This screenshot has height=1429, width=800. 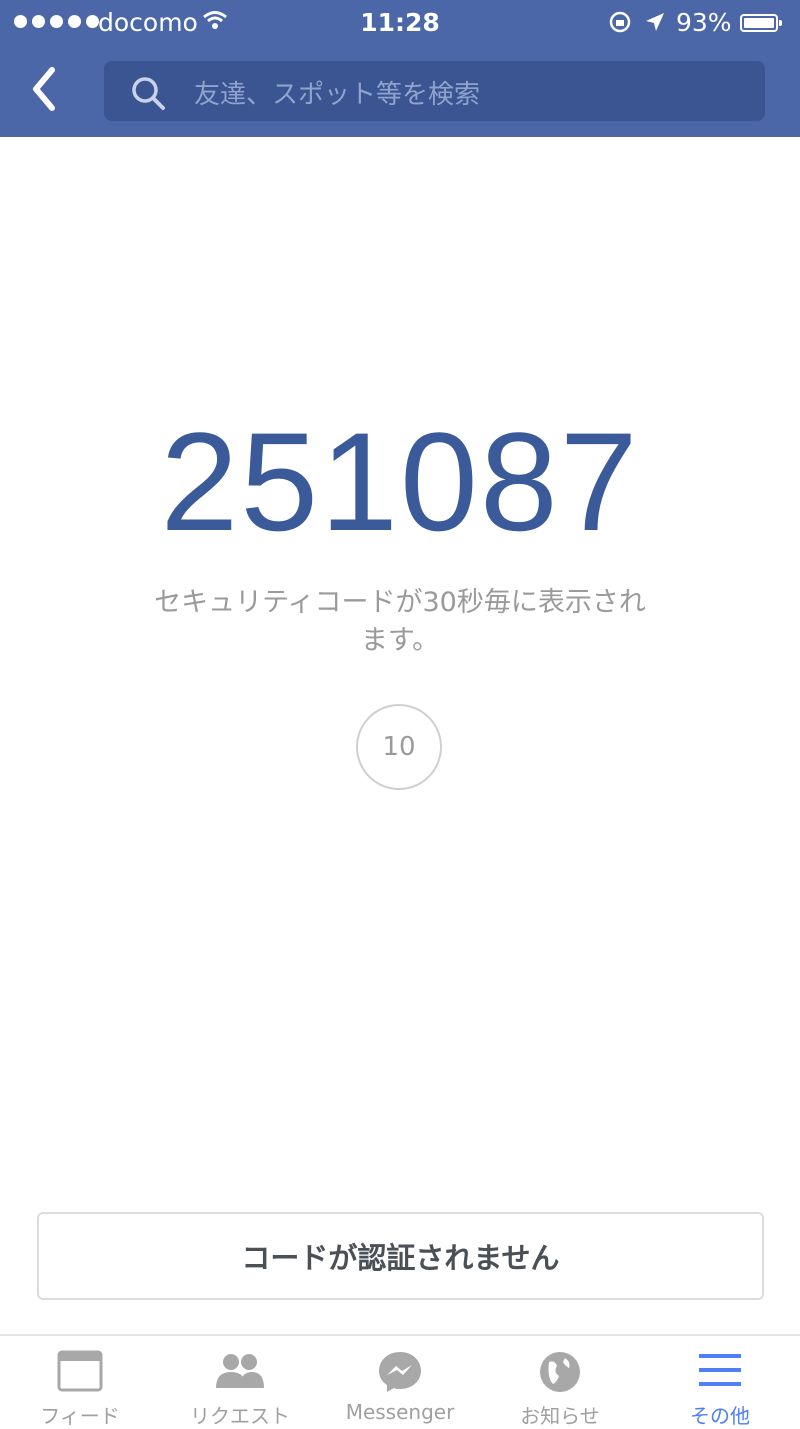 What do you see at coordinates (148, 95) in the screenshot?
I see `search-icon` at bounding box center [148, 95].